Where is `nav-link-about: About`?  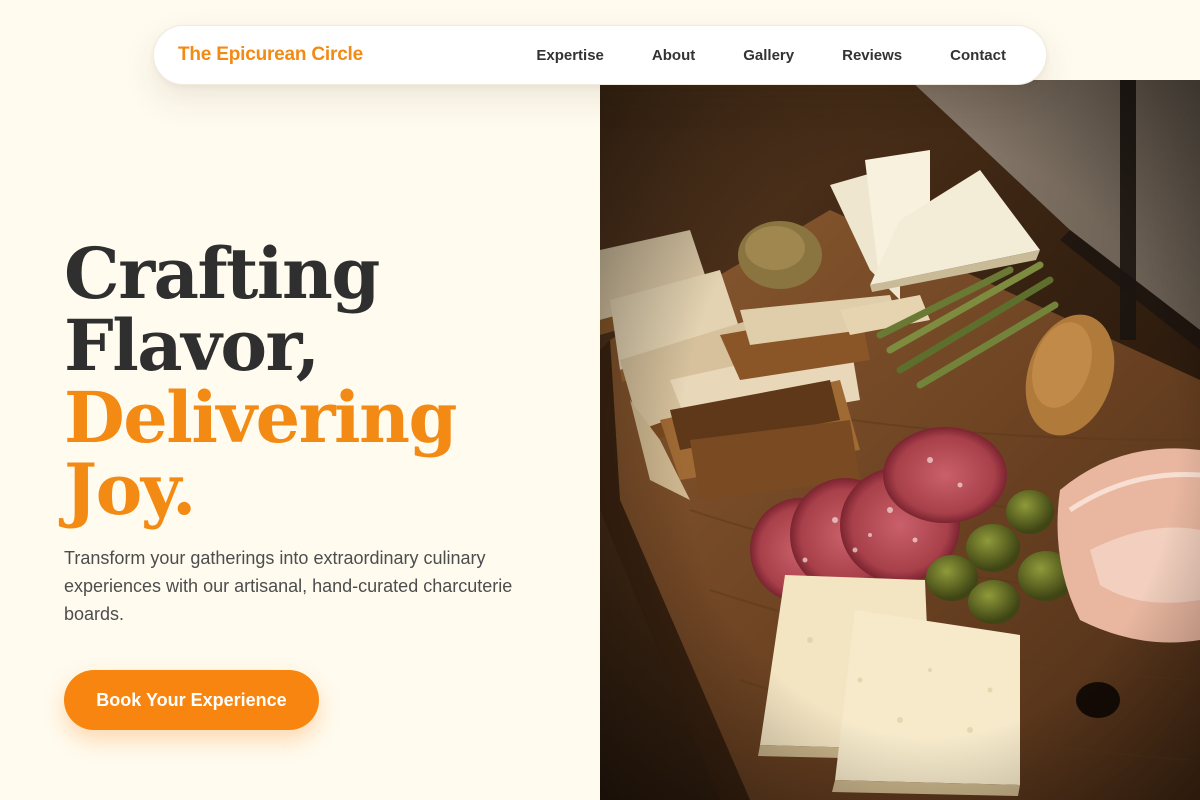
nav-link-about: About is located at coordinates (673, 55).